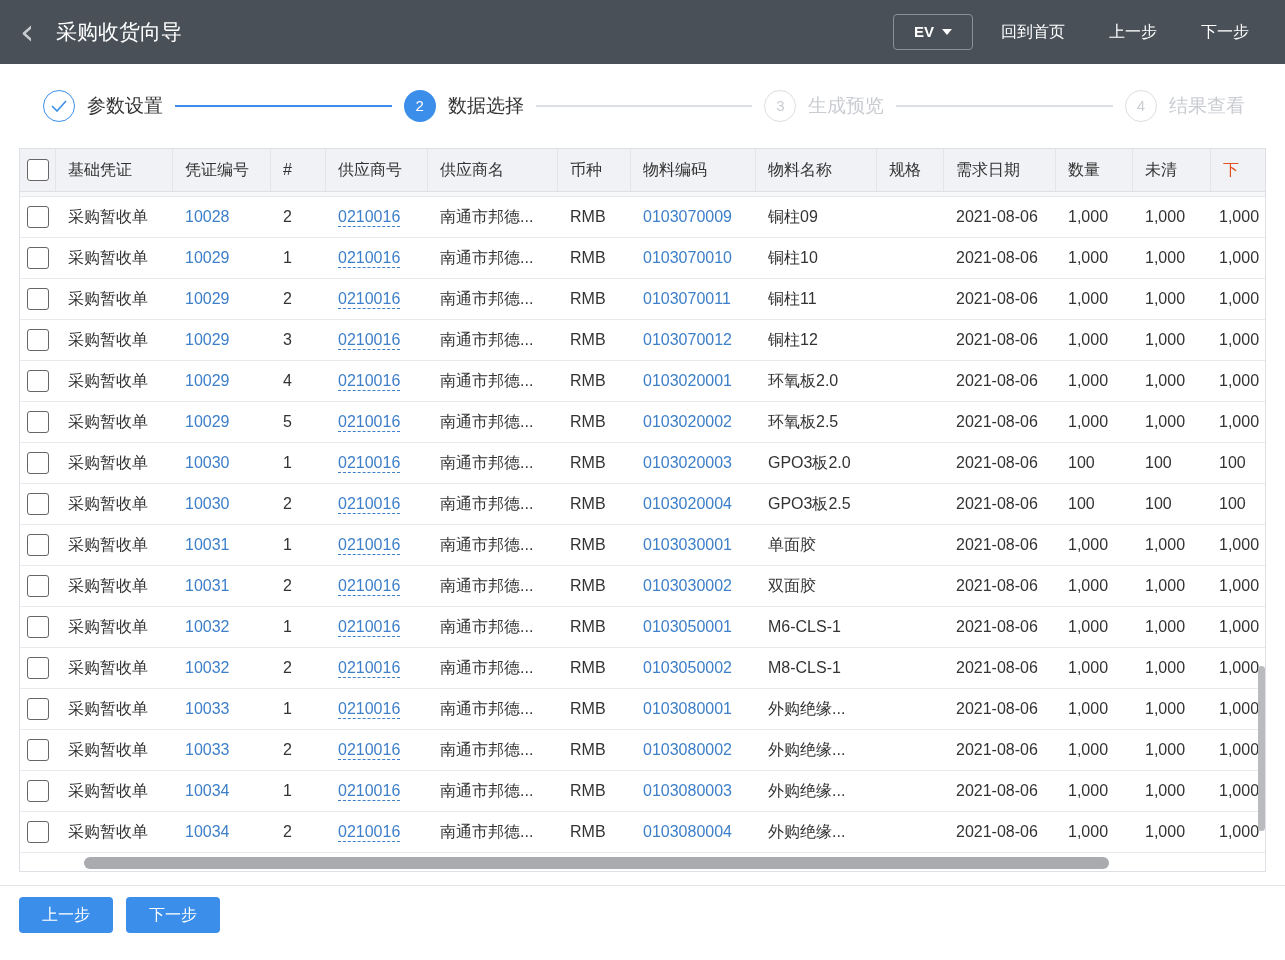  What do you see at coordinates (370, 170) in the screenshot?
I see `column-header: 供应商号` at bounding box center [370, 170].